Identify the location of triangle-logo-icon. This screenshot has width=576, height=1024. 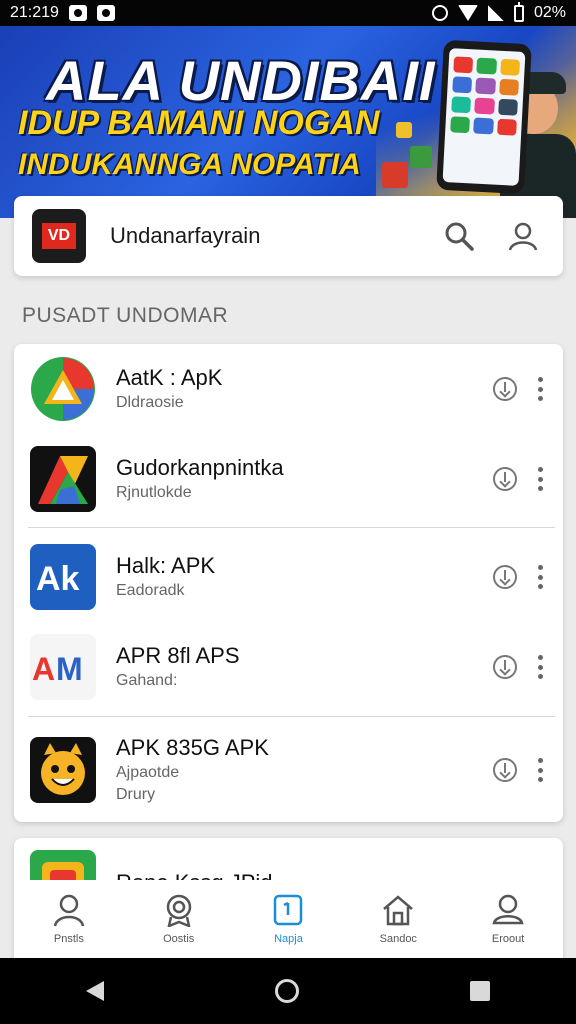
(63, 389).